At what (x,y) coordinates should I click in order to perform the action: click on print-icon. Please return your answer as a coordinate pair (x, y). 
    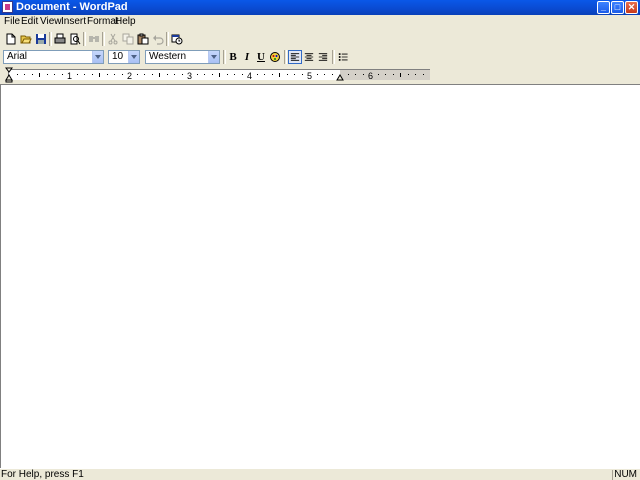
    Looking at the image, I should click on (59, 38).